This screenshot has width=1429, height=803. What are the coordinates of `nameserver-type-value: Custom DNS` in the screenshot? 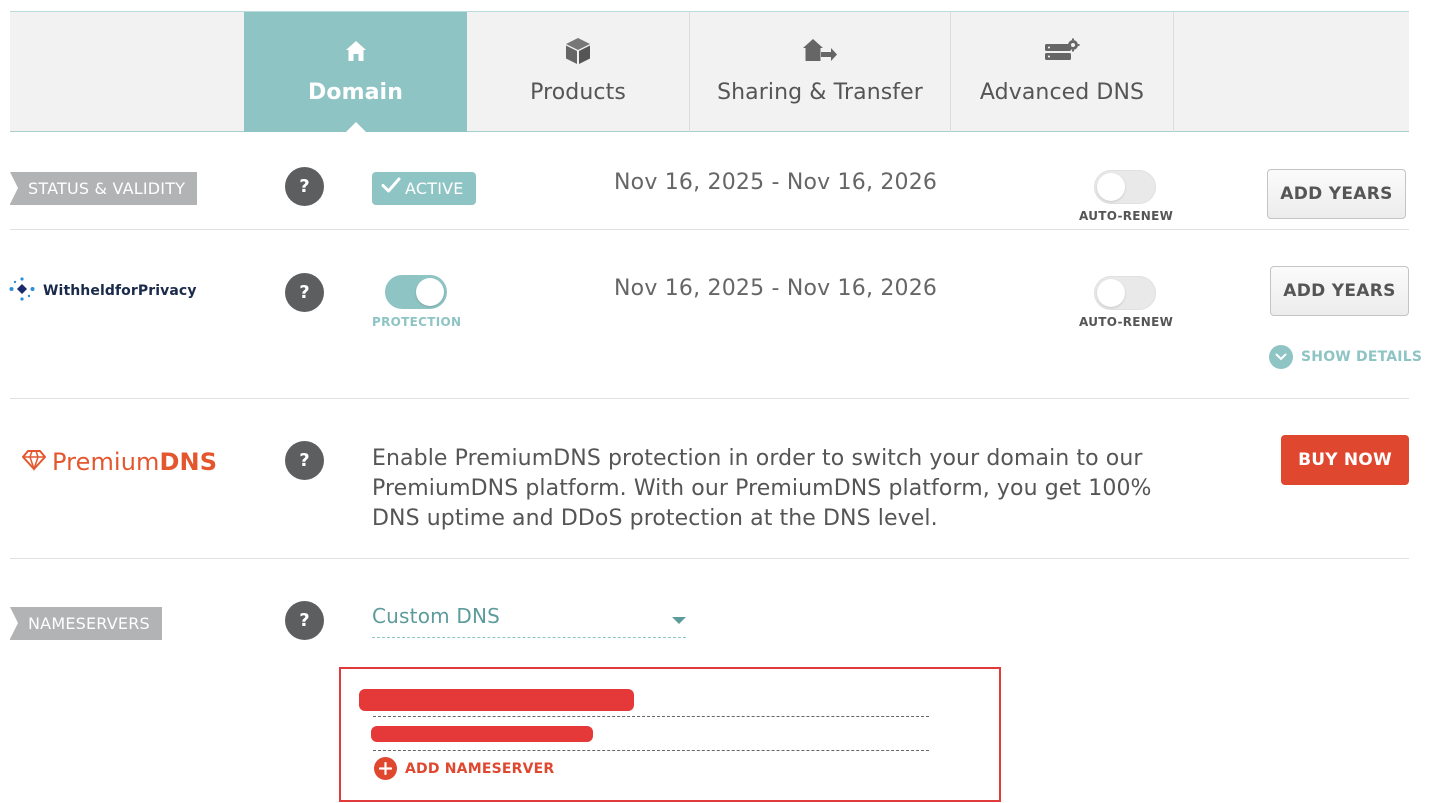 It's located at (436, 616).